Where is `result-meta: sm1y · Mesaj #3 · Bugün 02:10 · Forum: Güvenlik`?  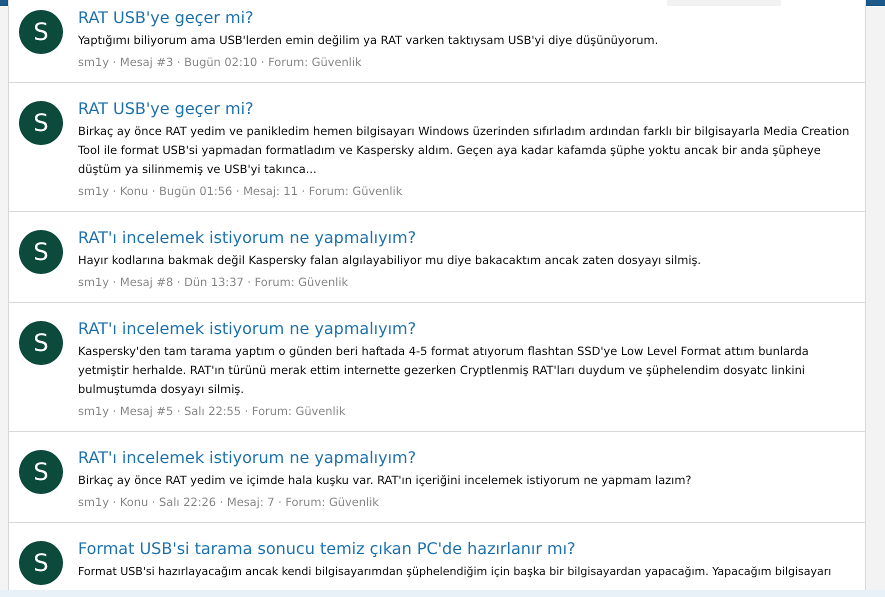 result-meta: sm1y · Mesaj #3 · Bugün 02:10 · Forum: Güvenlik is located at coordinates (220, 62).